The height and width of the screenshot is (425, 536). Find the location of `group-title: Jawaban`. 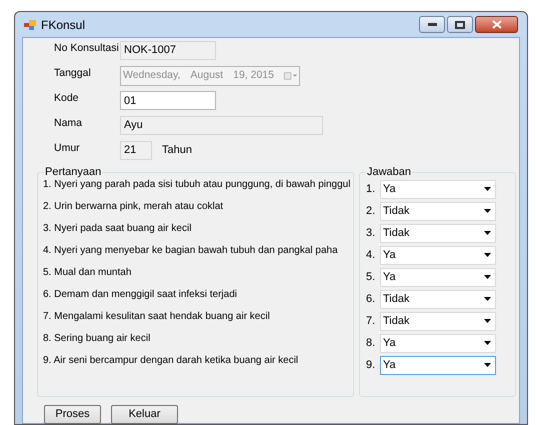

group-title: Jawaban is located at coordinates (389, 172).